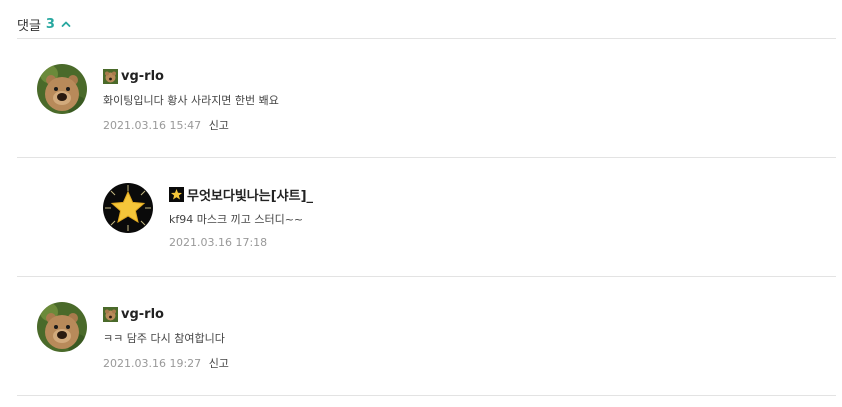 The image size is (842, 407). Describe the element at coordinates (44, 24) in the screenshot. I see `comment-header: 댓글 3` at that location.